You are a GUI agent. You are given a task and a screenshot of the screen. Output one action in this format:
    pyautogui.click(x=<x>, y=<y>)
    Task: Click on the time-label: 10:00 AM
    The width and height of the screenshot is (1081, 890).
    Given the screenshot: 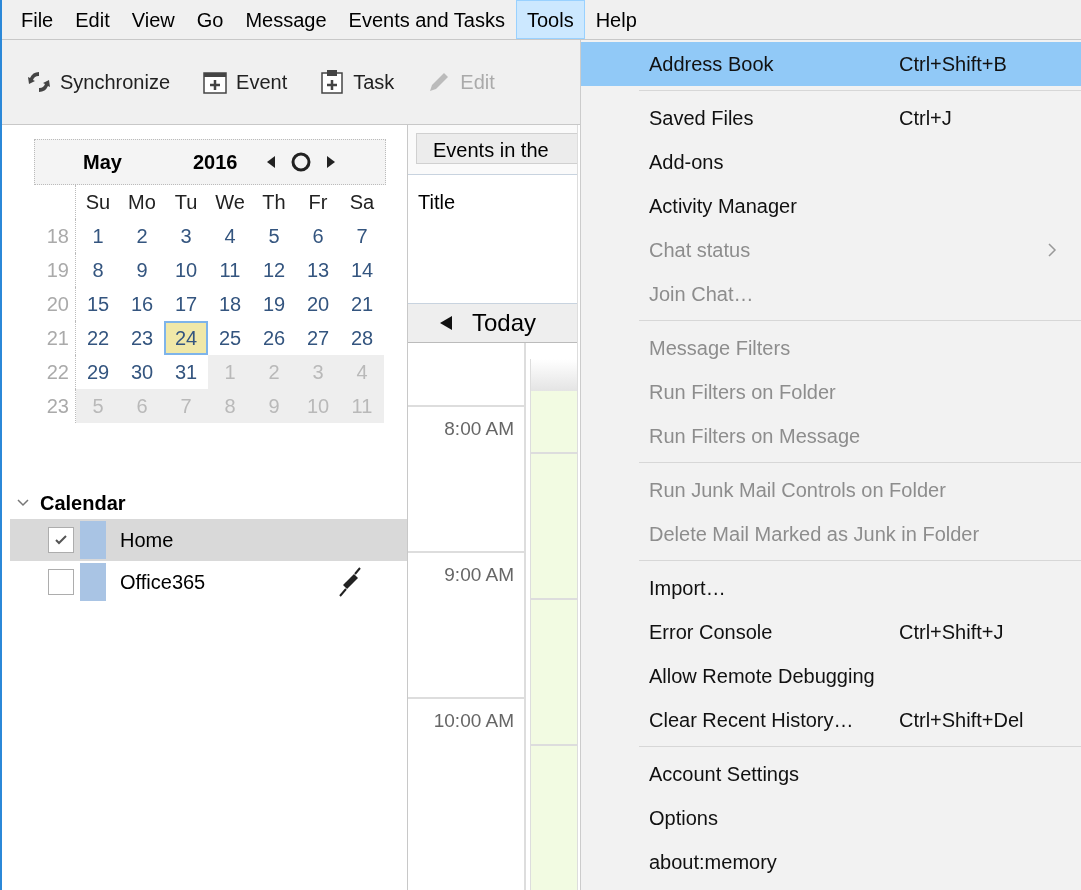 What is the action you would take?
    pyautogui.click(x=466, y=770)
    